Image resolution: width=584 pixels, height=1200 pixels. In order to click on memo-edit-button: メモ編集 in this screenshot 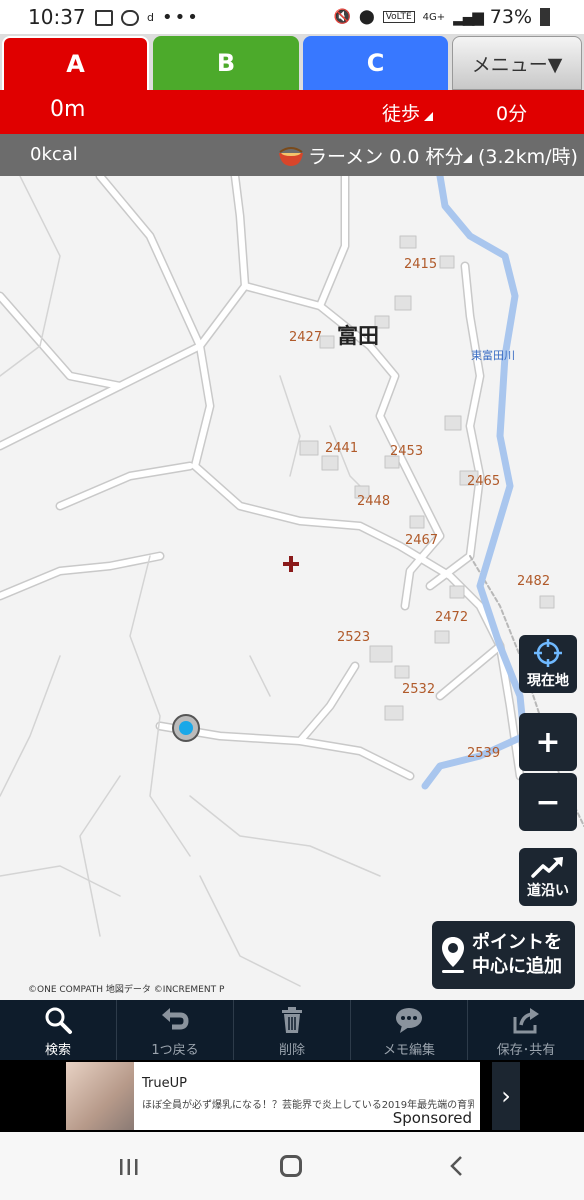, I will do `click(408, 1030)`.